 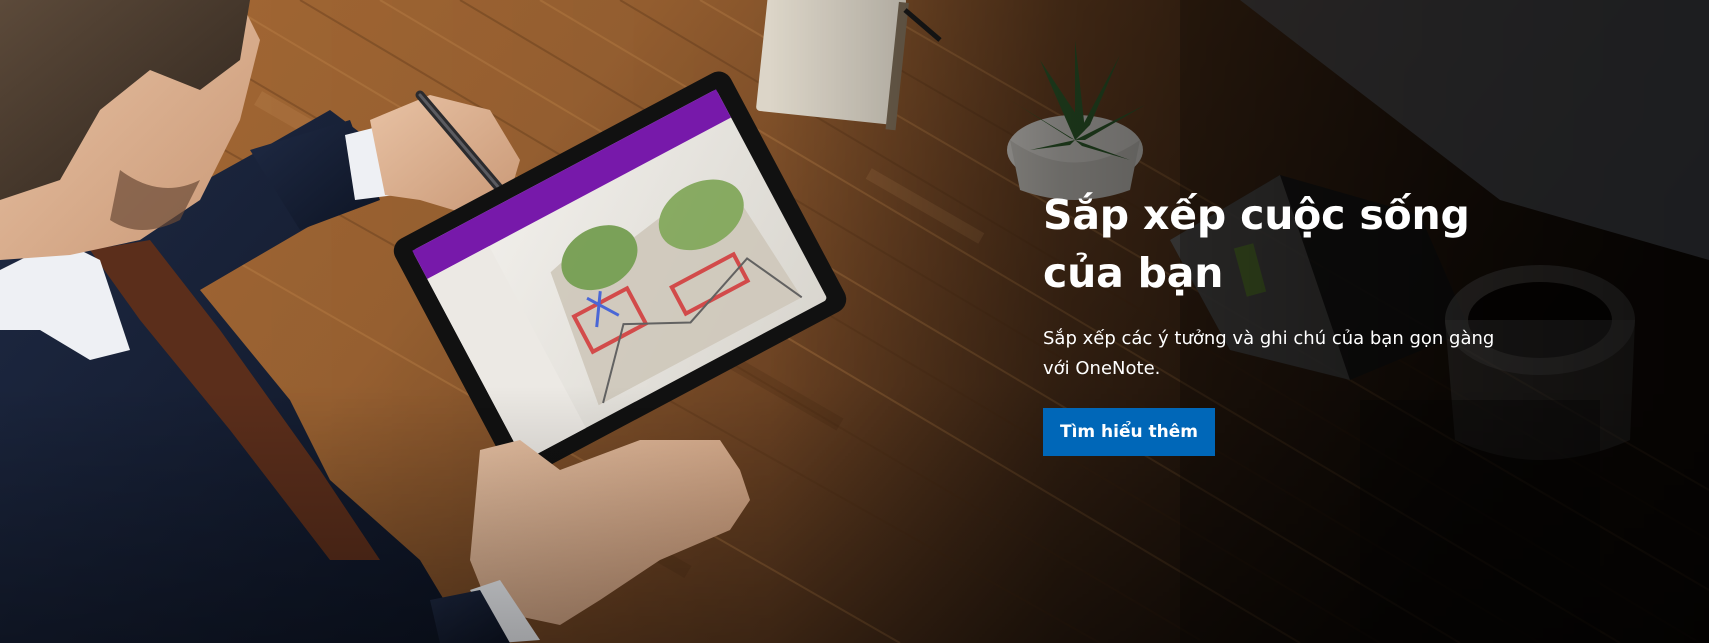 I want to click on hero-heading: Sắp xếp cuộc sống của bạn, so click(x=1256, y=244).